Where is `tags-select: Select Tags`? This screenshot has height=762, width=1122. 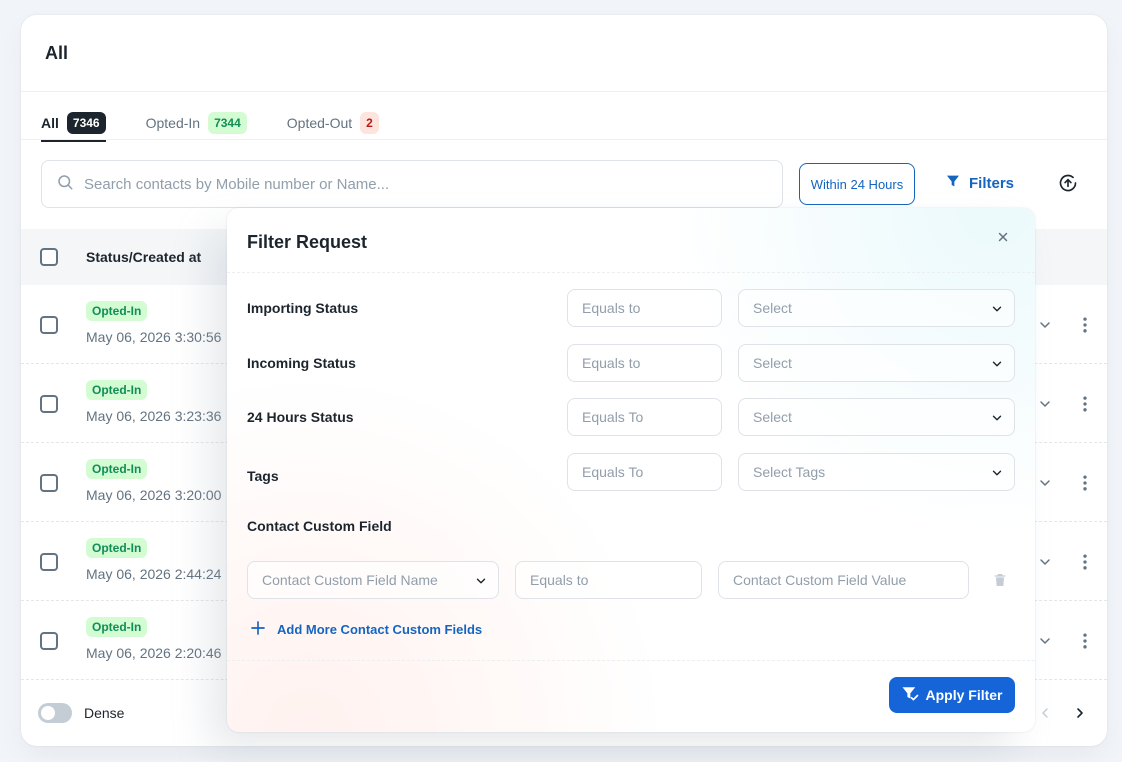 tags-select: Select Tags is located at coordinates (876, 472).